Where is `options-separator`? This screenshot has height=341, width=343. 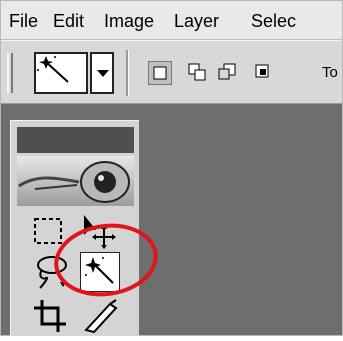 options-separator is located at coordinates (127, 73).